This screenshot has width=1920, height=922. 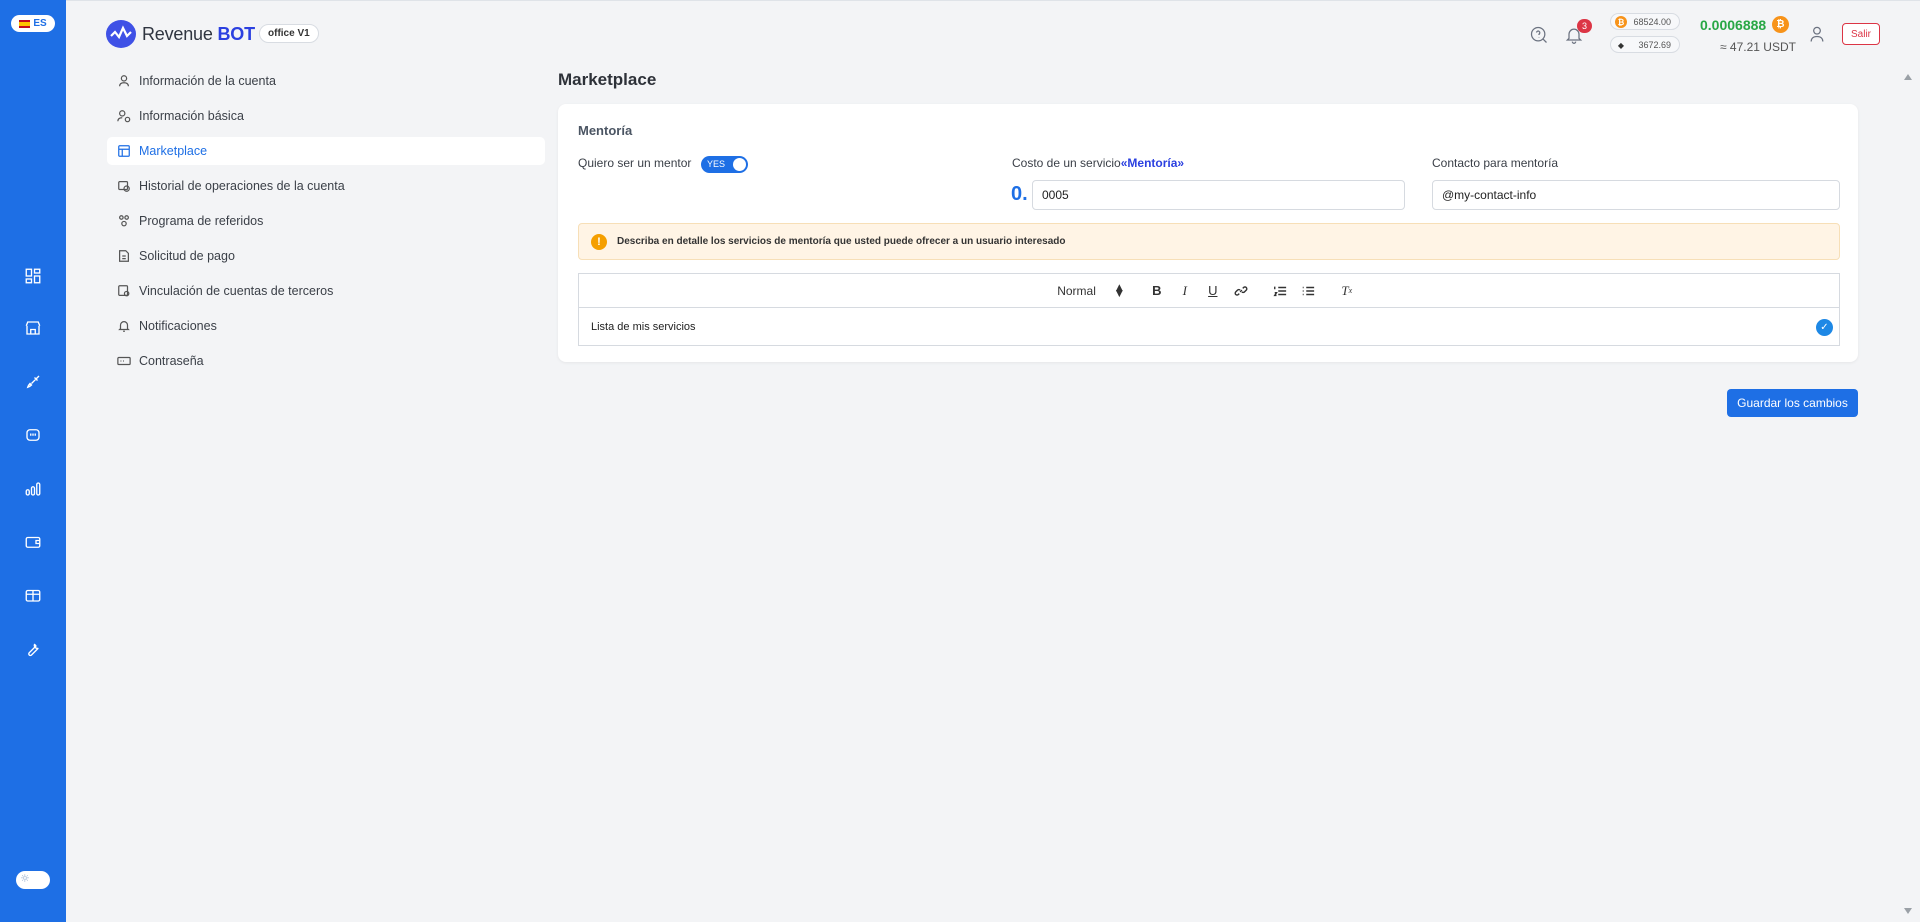 I want to click on cost-label: Costo de un servicio«Mentoría», so click(x=1098, y=163).